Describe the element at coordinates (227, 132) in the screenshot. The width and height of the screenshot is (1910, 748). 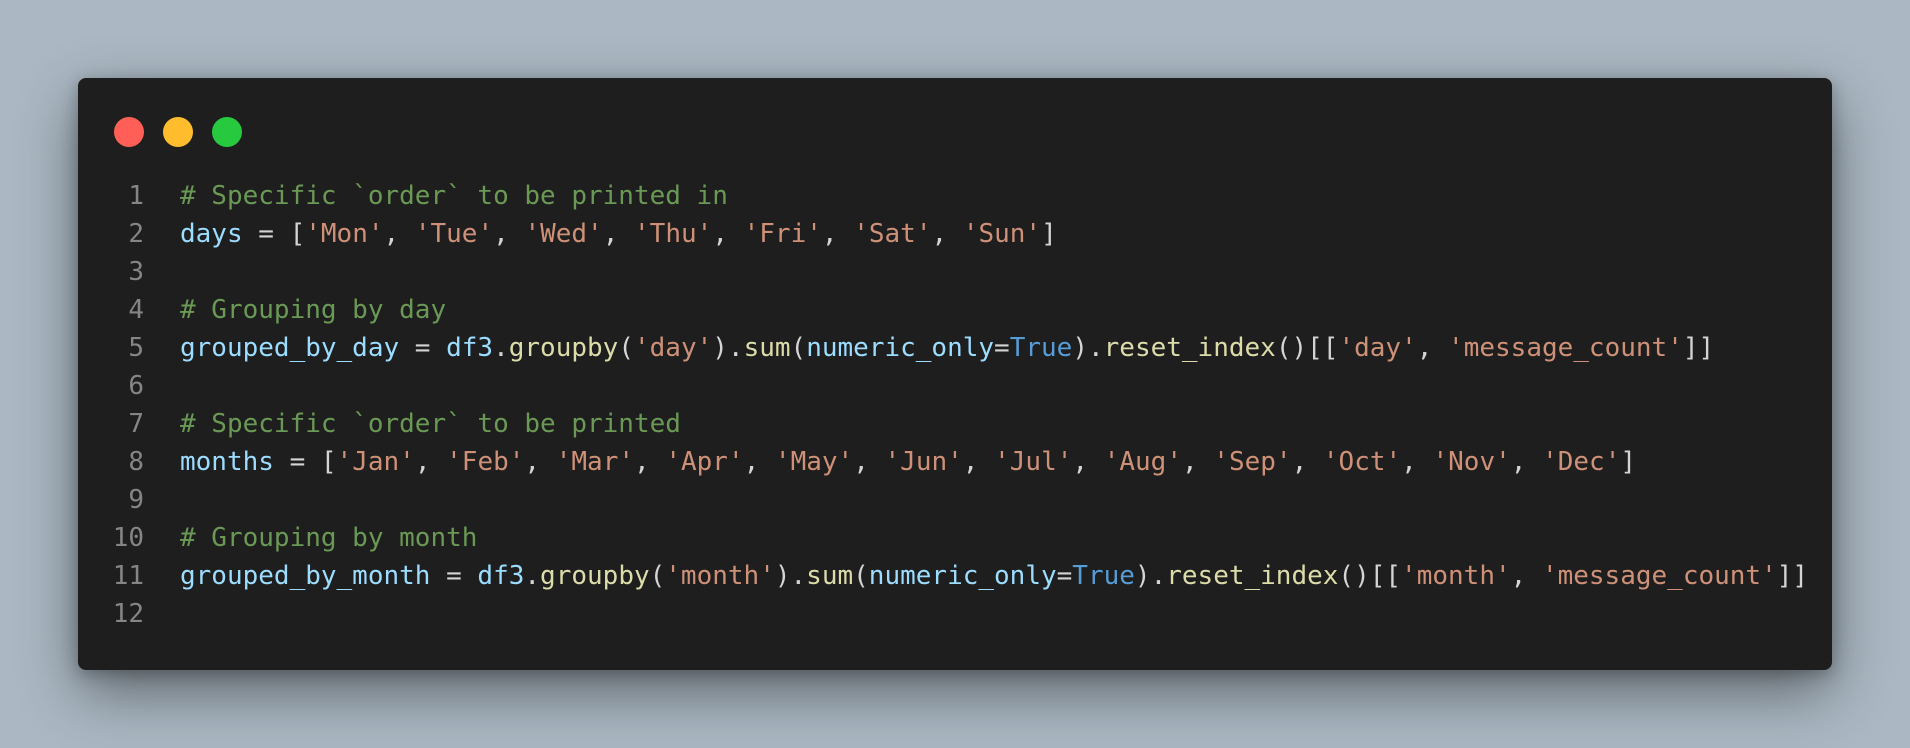
I see `maximize-dot-icon` at that location.